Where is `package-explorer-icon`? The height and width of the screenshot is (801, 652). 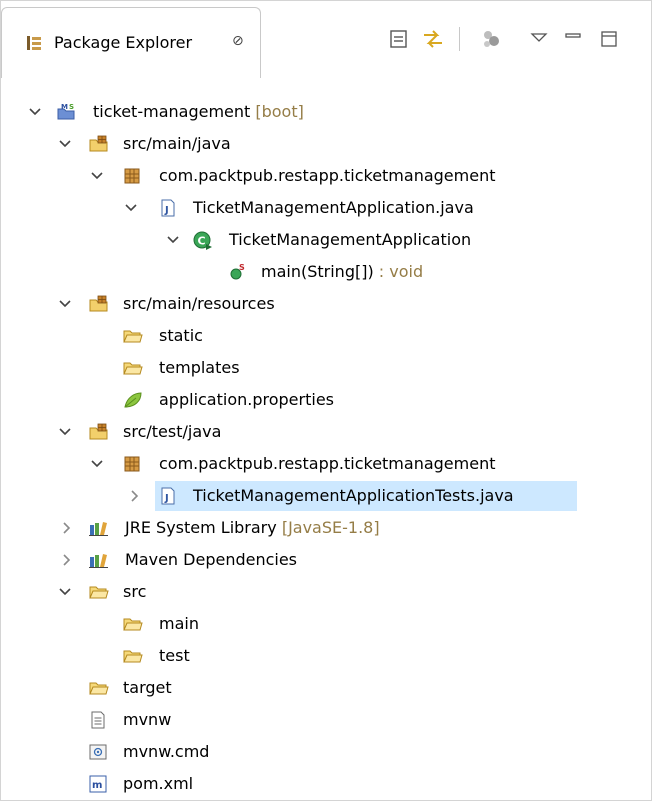
package-explorer-icon is located at coordinates (34, 43).